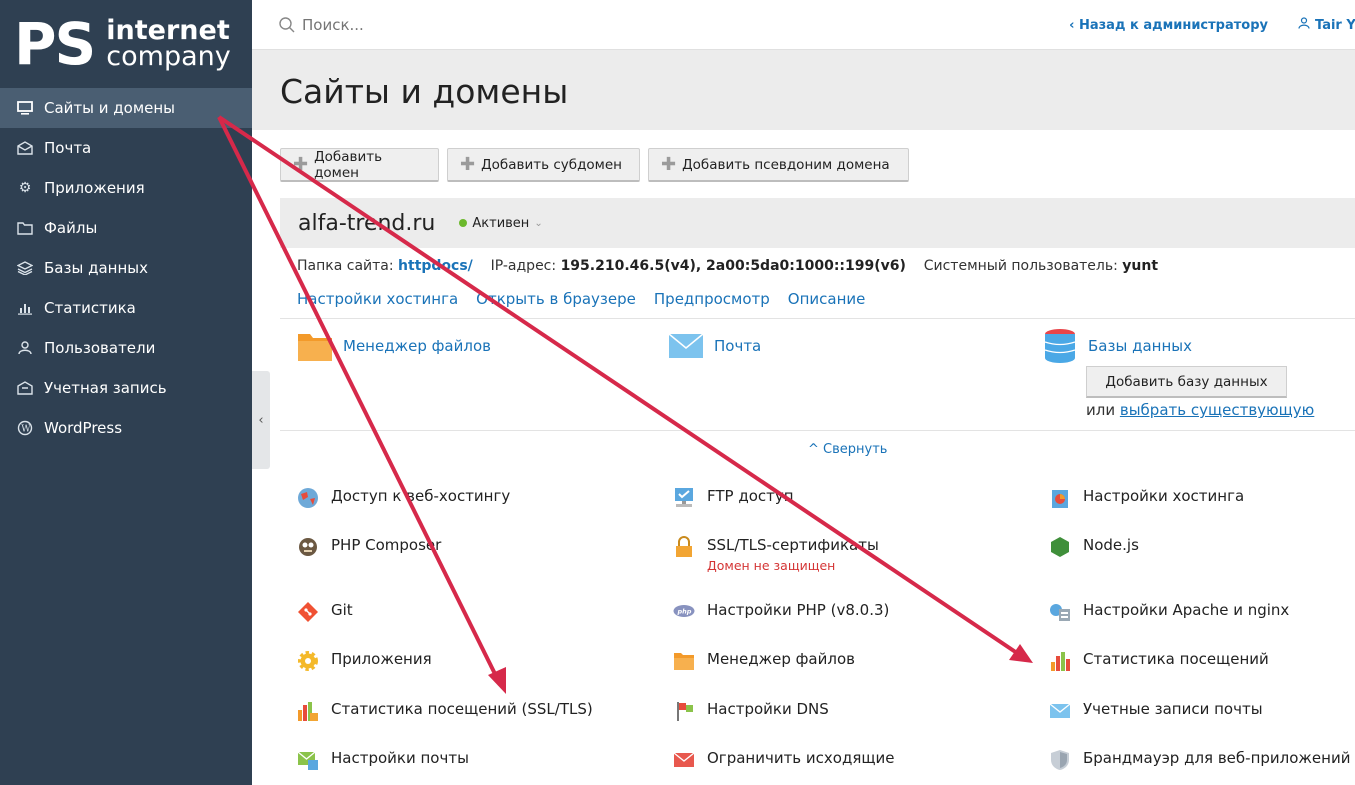  I want to click on open-in-browser-link: Открыть в браузере, so click(556, 299).